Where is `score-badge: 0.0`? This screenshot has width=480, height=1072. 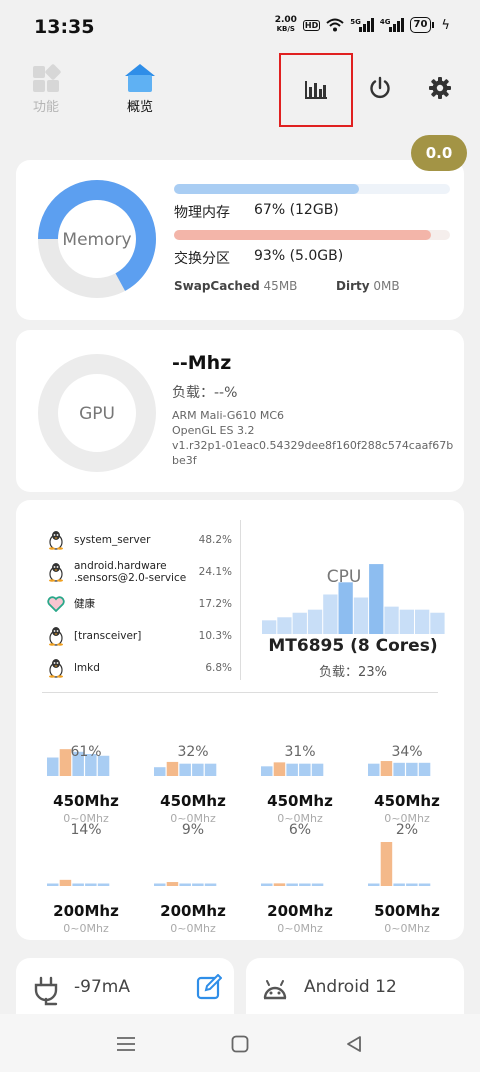
score-badge: 0.0 is located at coordinates (439, 153).